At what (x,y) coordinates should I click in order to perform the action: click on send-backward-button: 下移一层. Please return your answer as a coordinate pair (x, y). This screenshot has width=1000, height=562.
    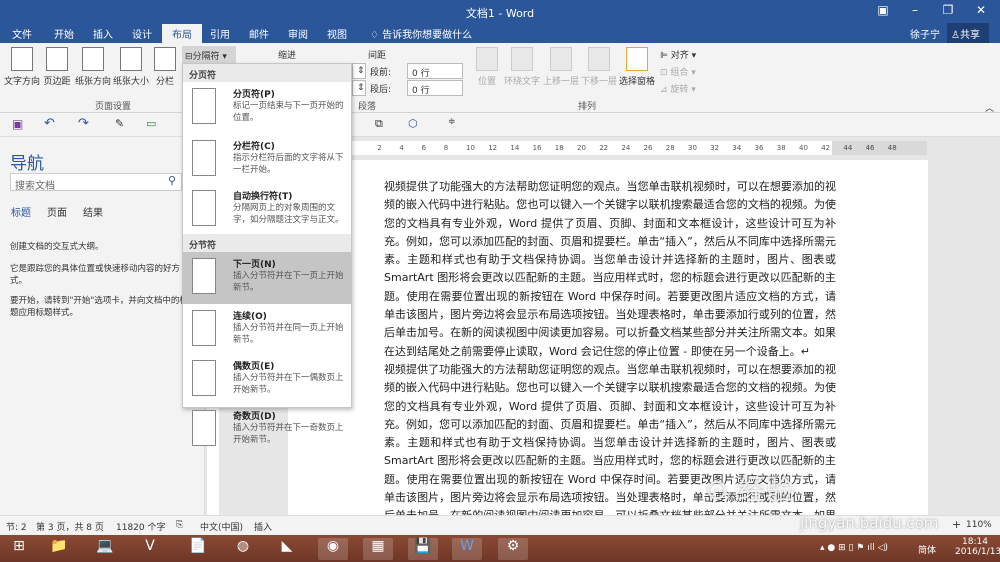
    Looking at the image, I should click on (599, 67).